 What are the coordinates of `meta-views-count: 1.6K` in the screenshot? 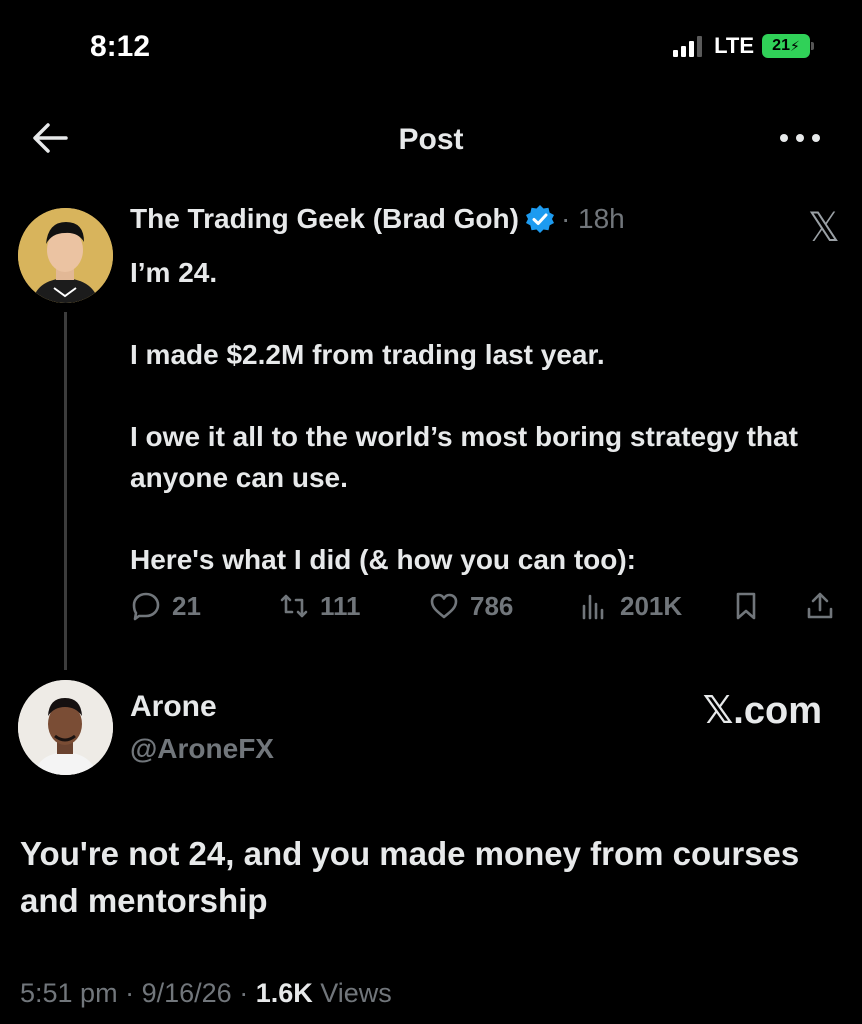 It's located at (284, 993).